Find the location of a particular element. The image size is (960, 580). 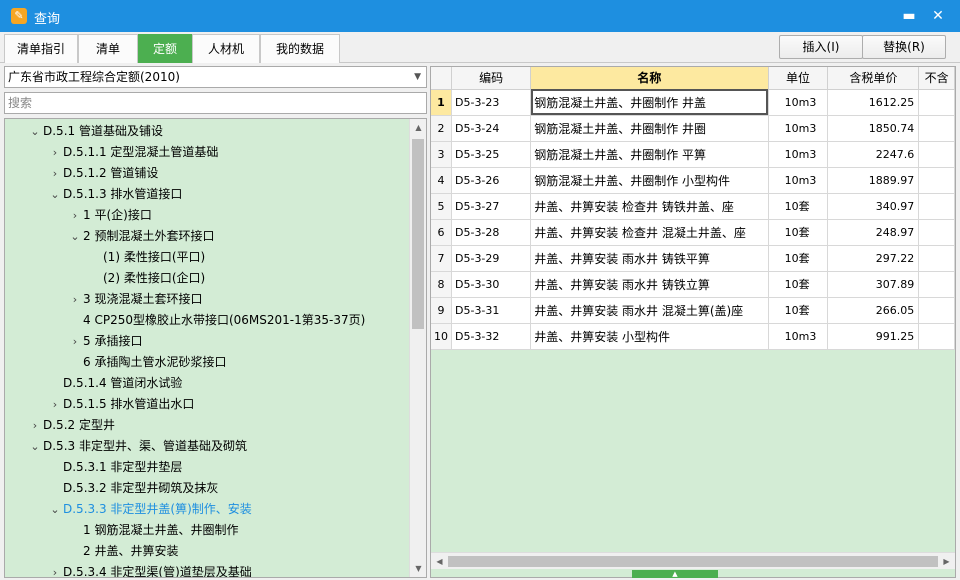

table-row: 8 D5-3-30 井盖、井箅安装 雨水井 铸铁立箅 10套 307.89 is located at coordinates (693, 284).